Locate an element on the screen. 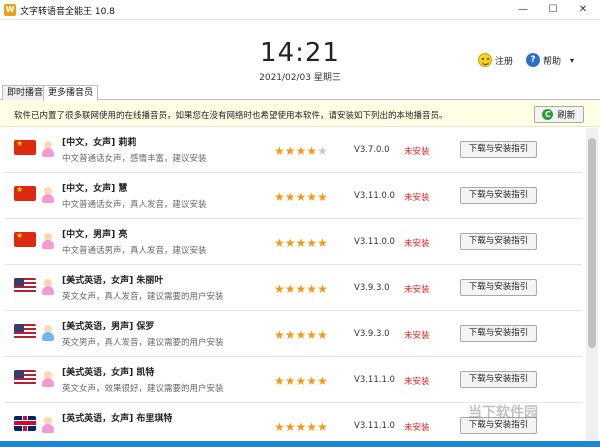 Image resolution: width=600 pixels, height=447 pixels. scrollbar is located at coordinates (592, 284).